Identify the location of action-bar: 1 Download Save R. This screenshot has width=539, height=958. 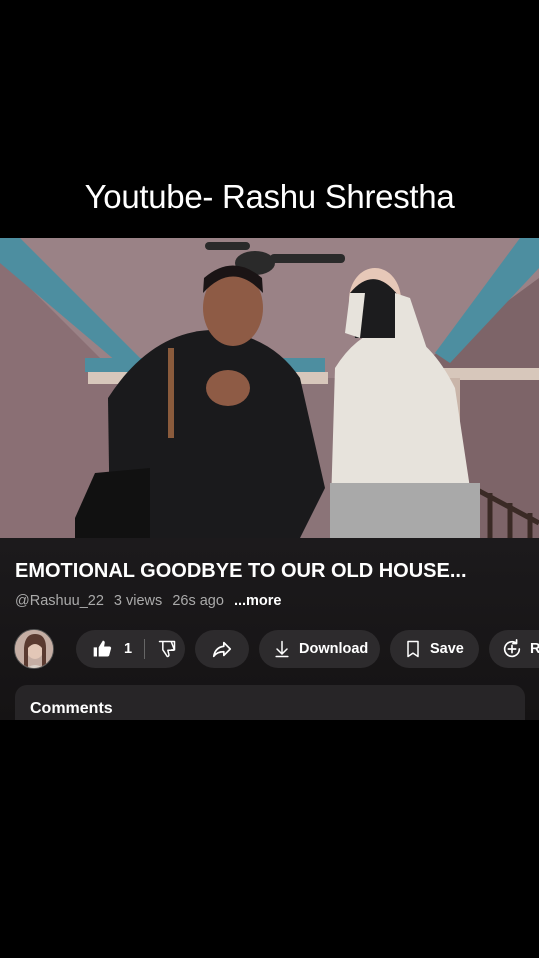
(276, 649).